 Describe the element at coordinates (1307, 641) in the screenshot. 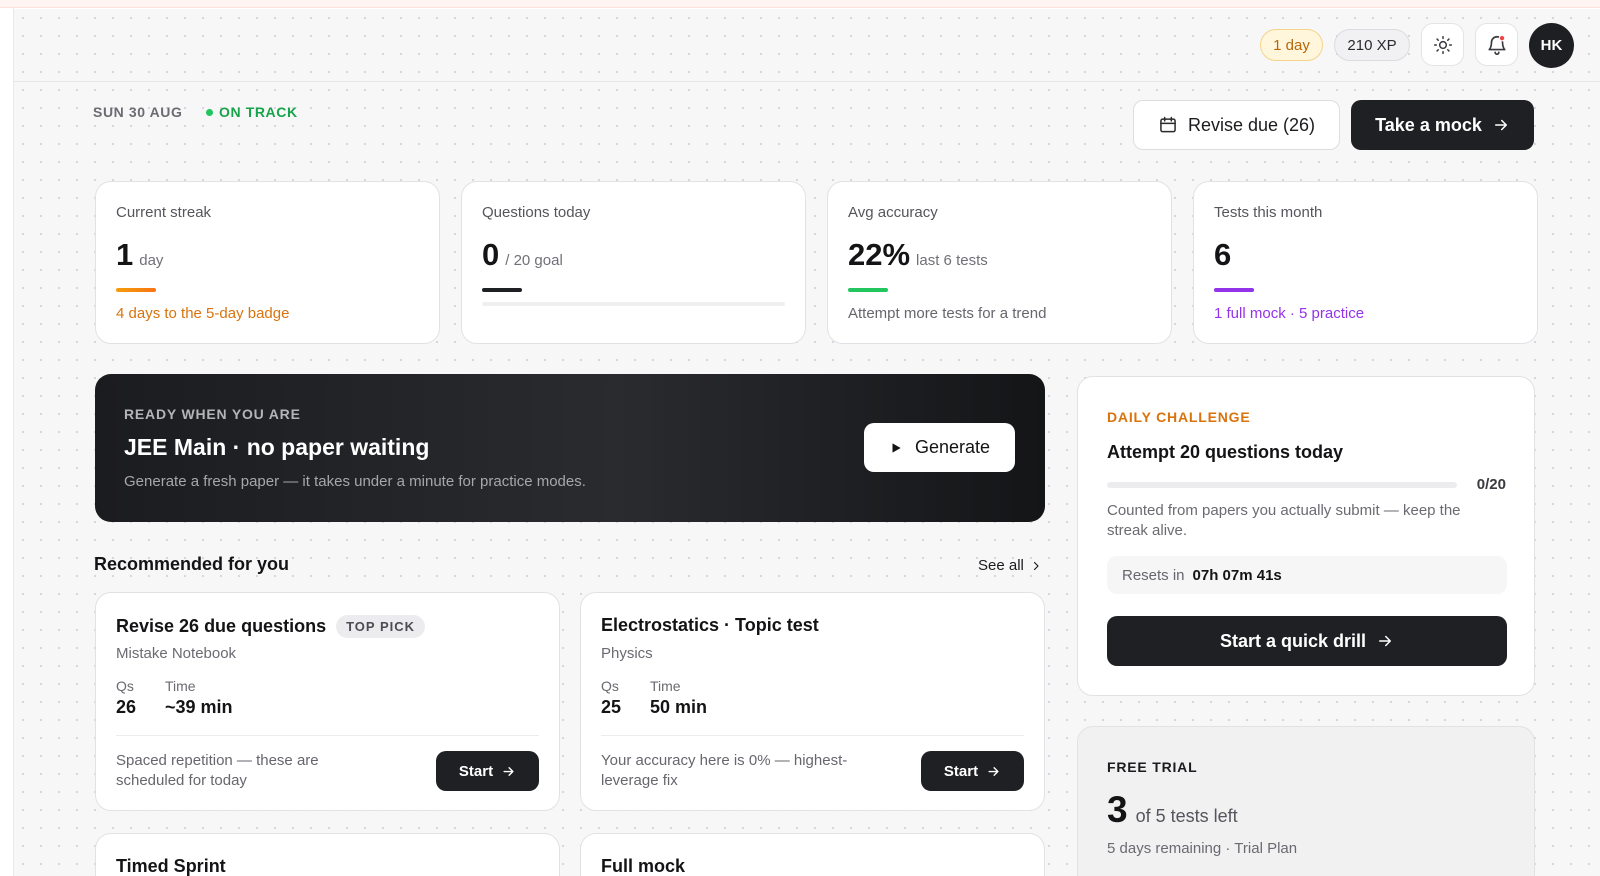

I see `quick-drill-button: Start a quick drill` at that location.